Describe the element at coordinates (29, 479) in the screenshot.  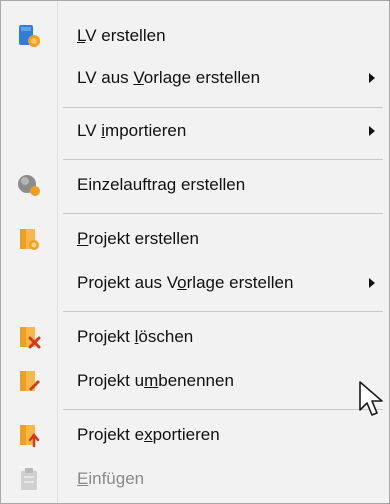
I see `paste-icon` at that location.